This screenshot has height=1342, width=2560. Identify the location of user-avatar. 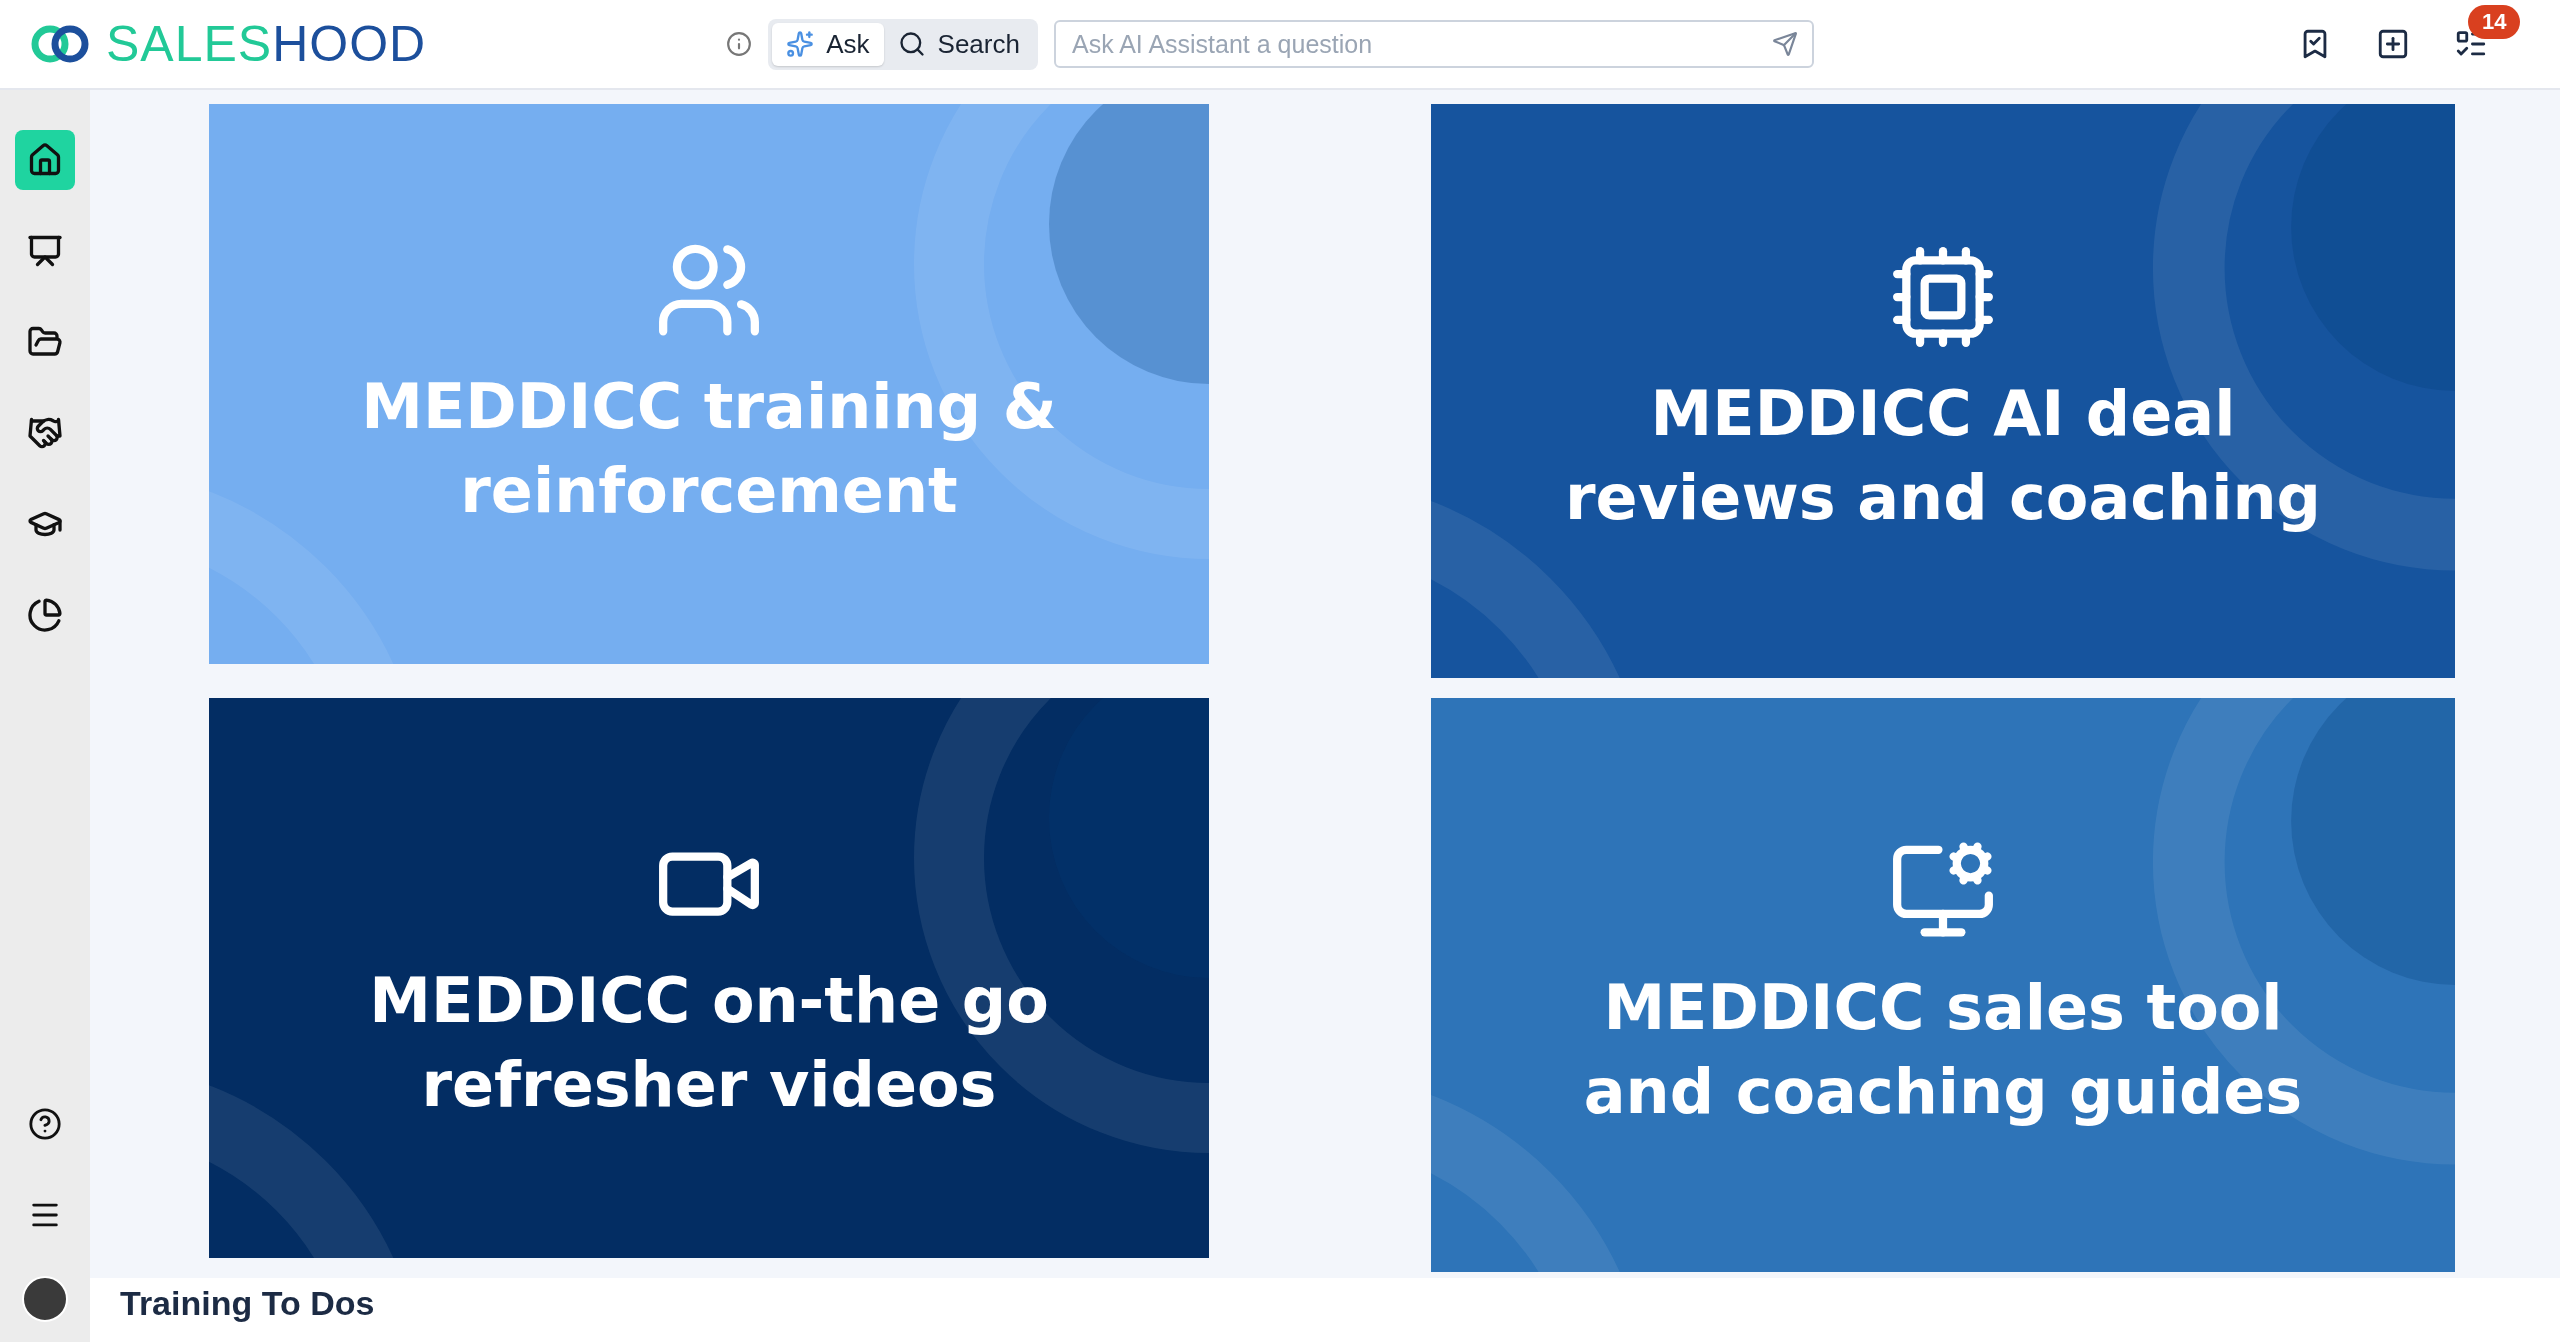
(45, 1299).